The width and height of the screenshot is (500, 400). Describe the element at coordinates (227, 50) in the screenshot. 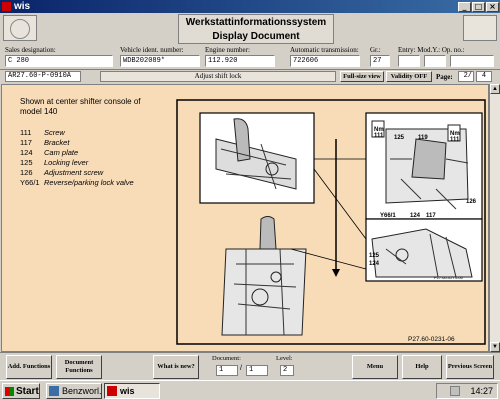

I see `engine-number-label: Engine number:` at that location.